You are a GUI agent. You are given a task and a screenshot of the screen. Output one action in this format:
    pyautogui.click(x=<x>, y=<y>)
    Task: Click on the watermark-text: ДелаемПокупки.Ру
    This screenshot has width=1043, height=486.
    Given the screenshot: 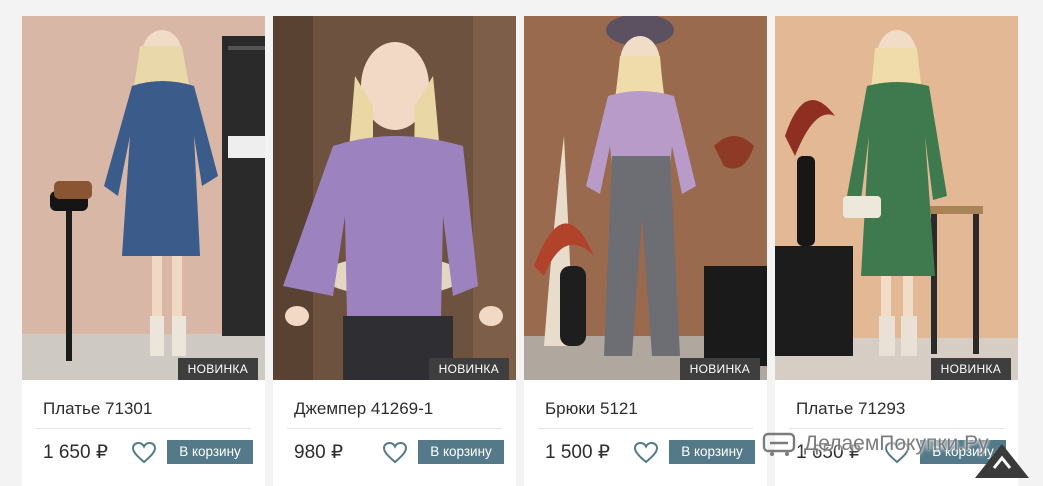 What is the action you would take?
    pyautogui.click(x=896, y=443)
    